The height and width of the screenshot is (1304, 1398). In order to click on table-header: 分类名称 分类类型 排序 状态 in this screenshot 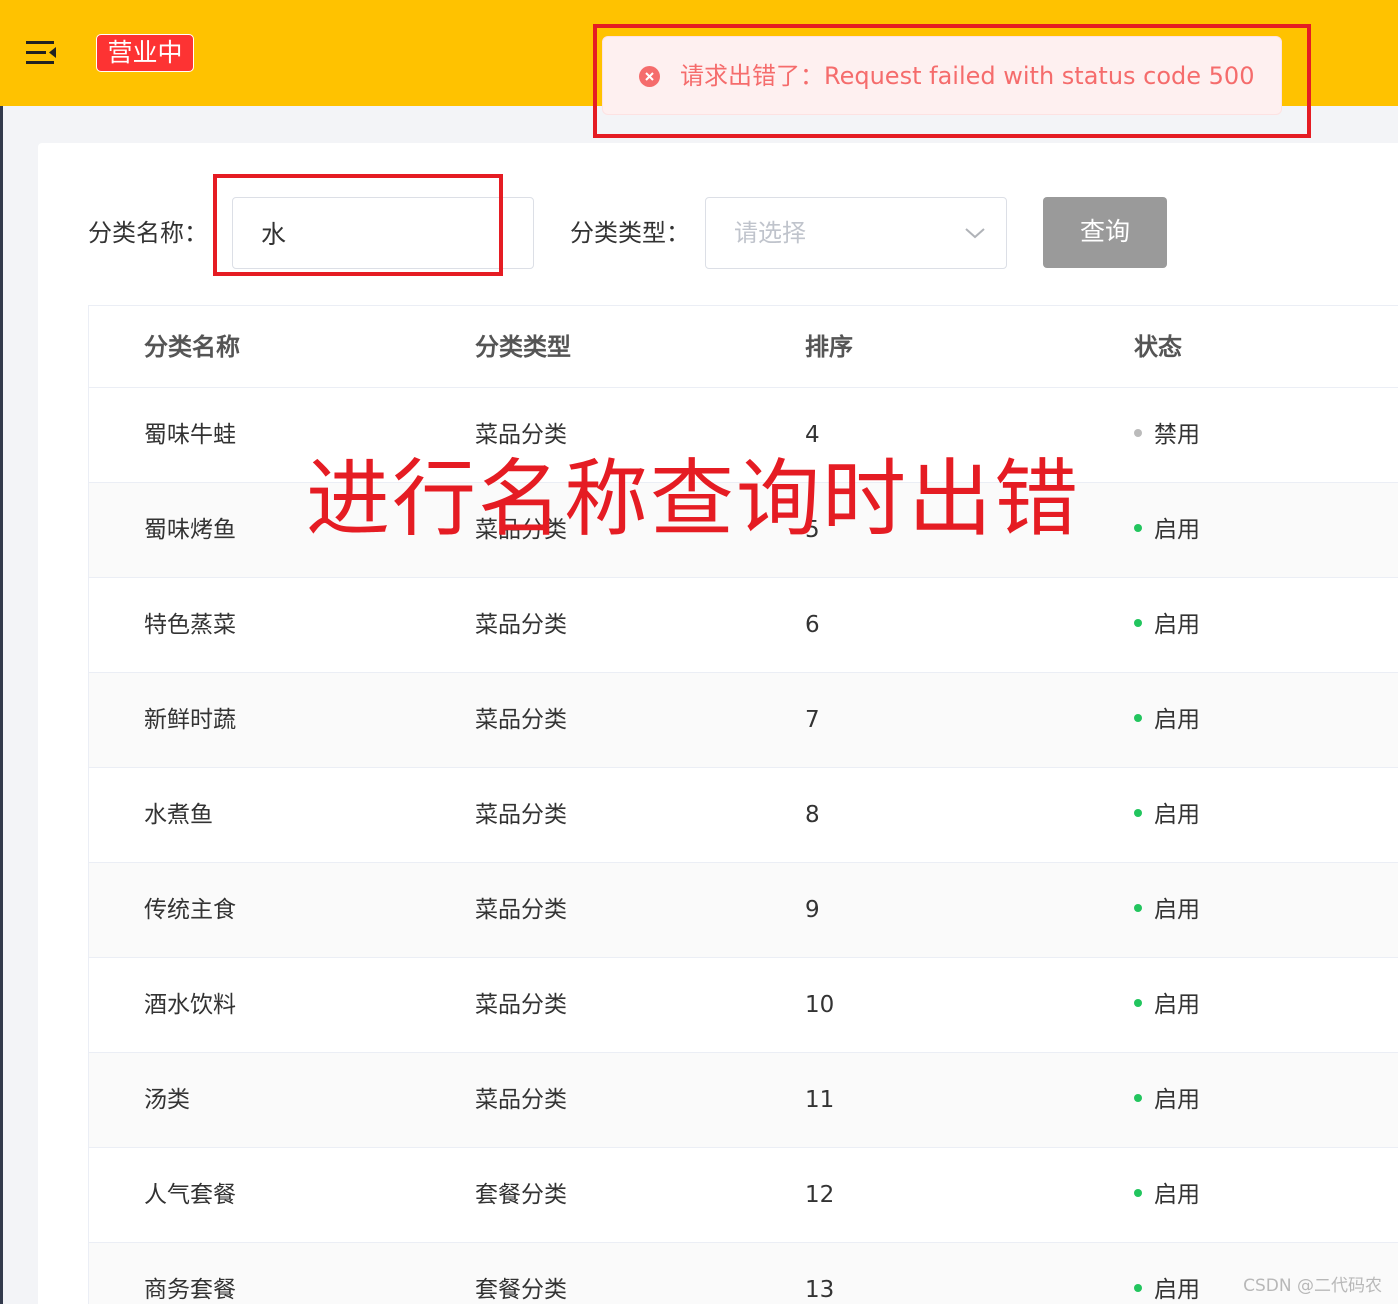, I will do `click(743, 347)`.